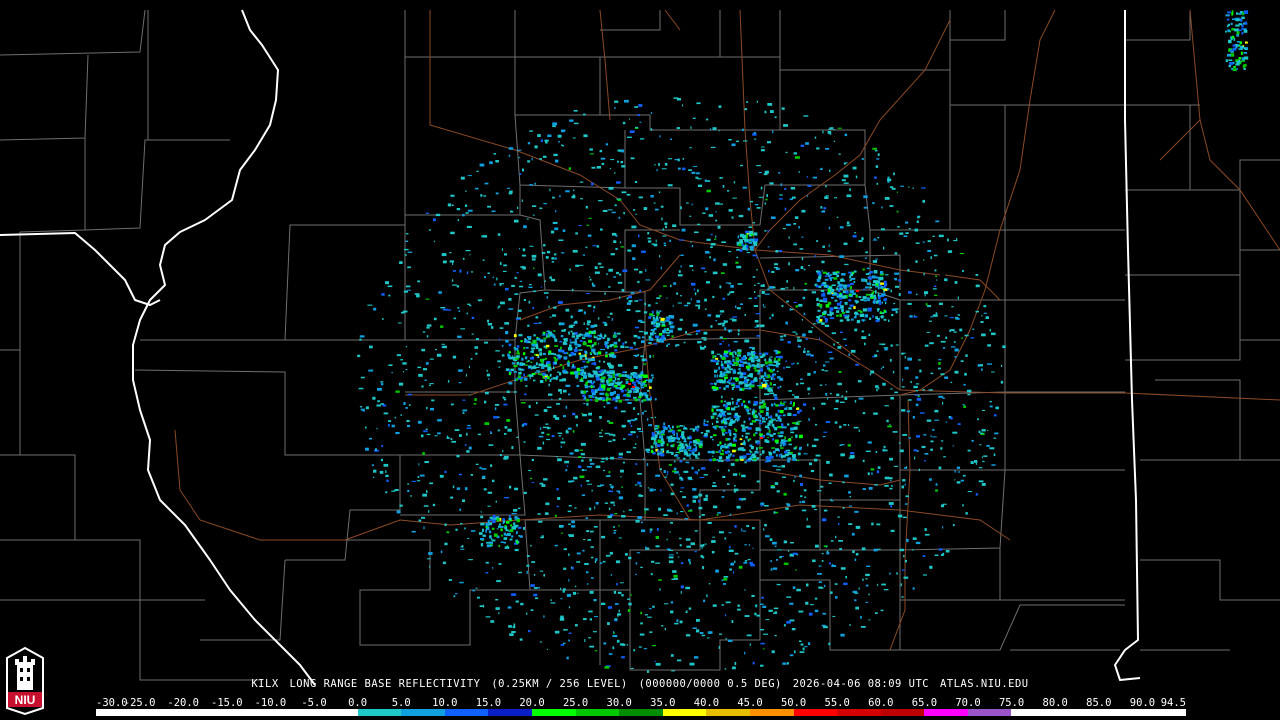 This screenshot has width=1280, height=720. I want to click on scale-label: -10.0, so click(270, 703).